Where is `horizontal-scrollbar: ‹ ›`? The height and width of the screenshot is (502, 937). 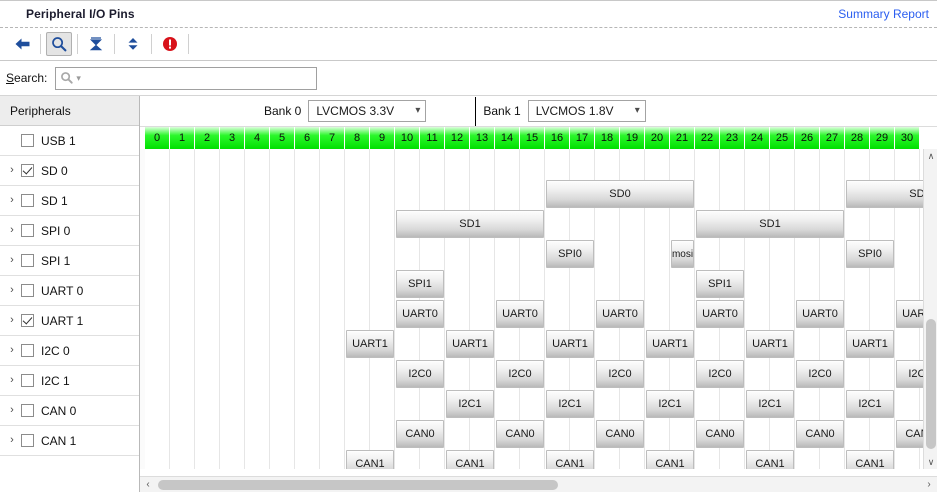
horizontal-scrollbar: ‹ › is located at coordinates (538, 484).